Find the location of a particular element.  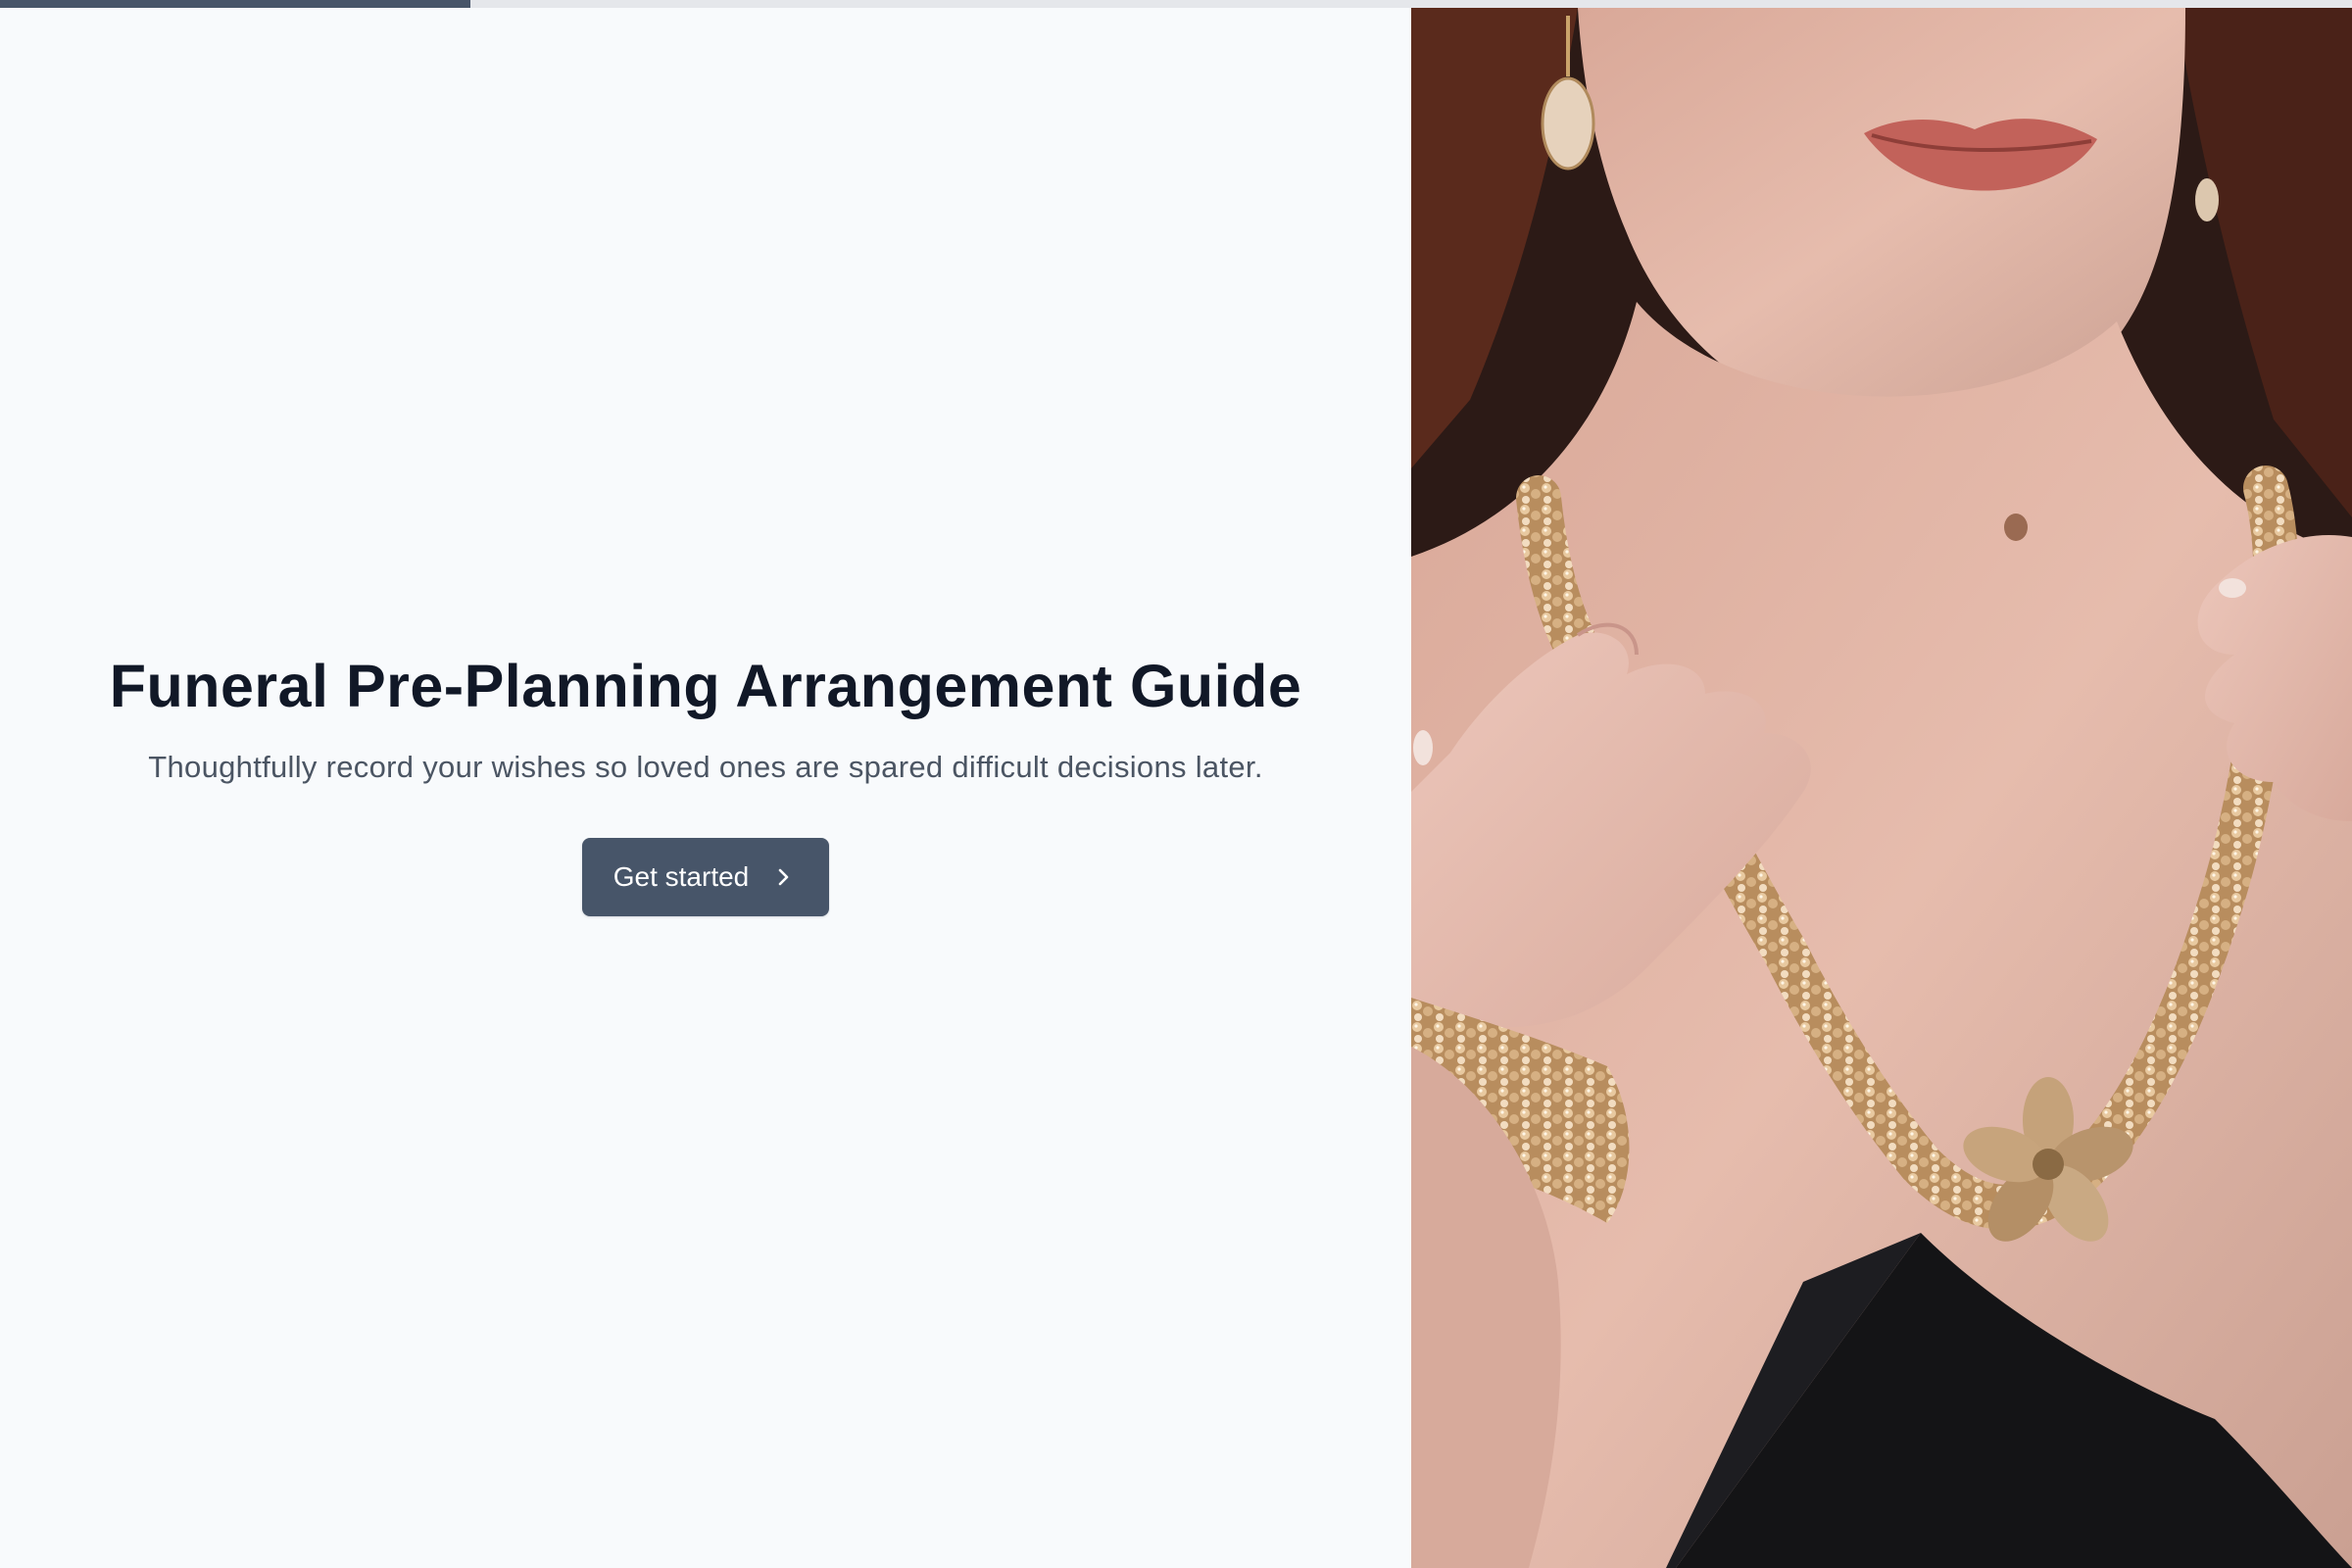

progress-bar is located at coordinates (1176, 4).